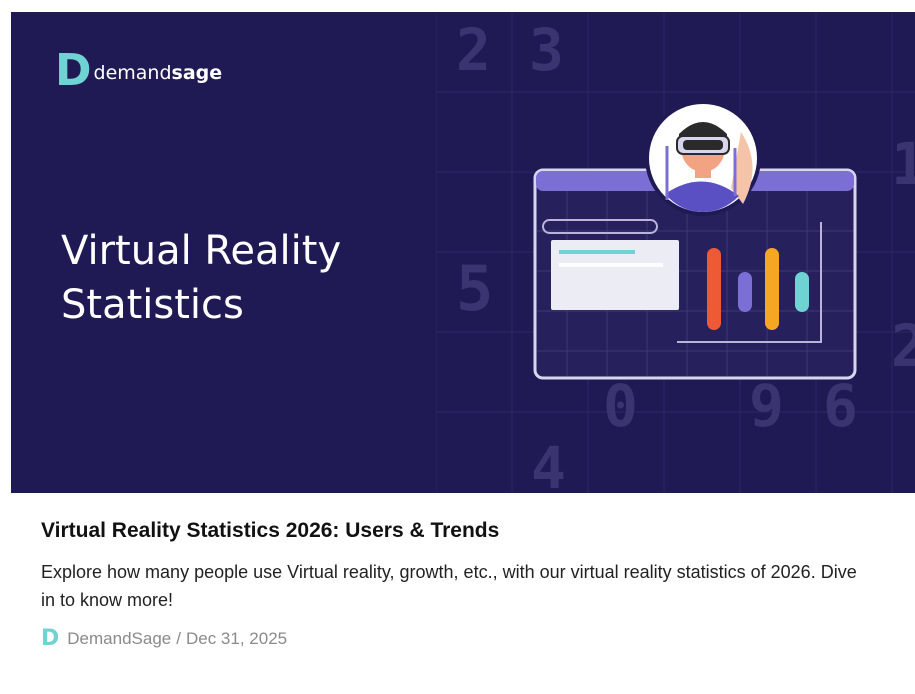 The width and height of the screenshot is (915, 694). Describe the element at coordinates (695, 240) in the screenshot. I see `analytics-dashboard-vr-icon` at that location.